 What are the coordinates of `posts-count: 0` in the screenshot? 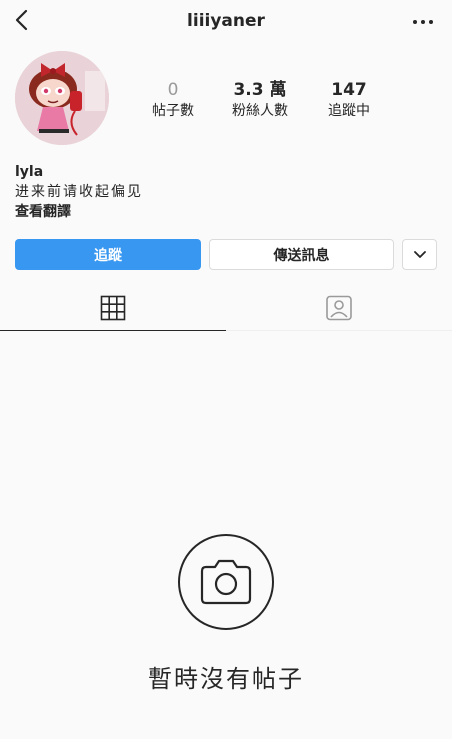 It's located at (173, 90).